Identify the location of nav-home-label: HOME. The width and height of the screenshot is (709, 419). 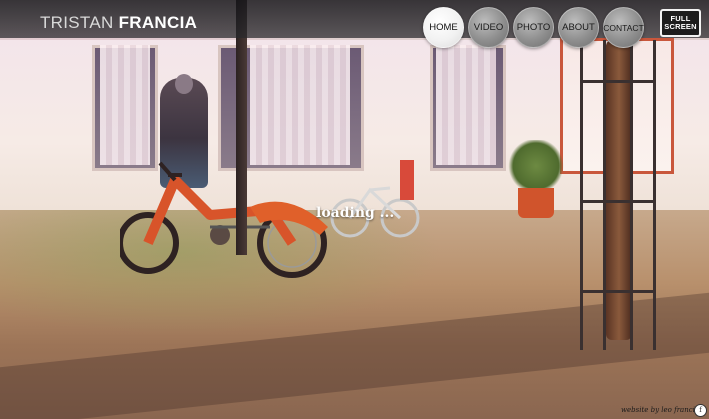
(443, 27).